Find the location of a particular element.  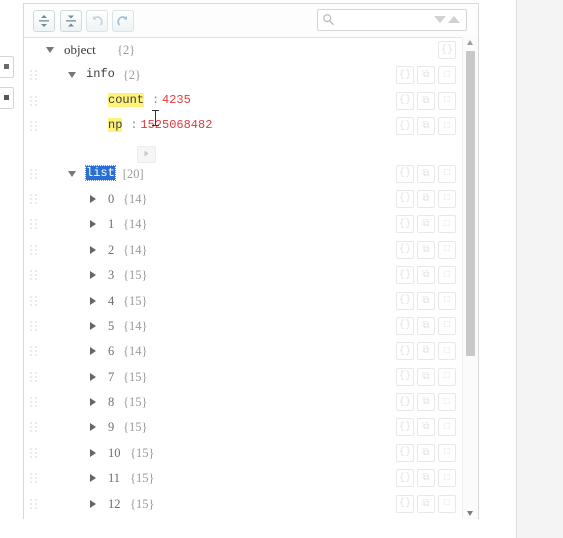

property-key: info is located at coordinates (100, 74).